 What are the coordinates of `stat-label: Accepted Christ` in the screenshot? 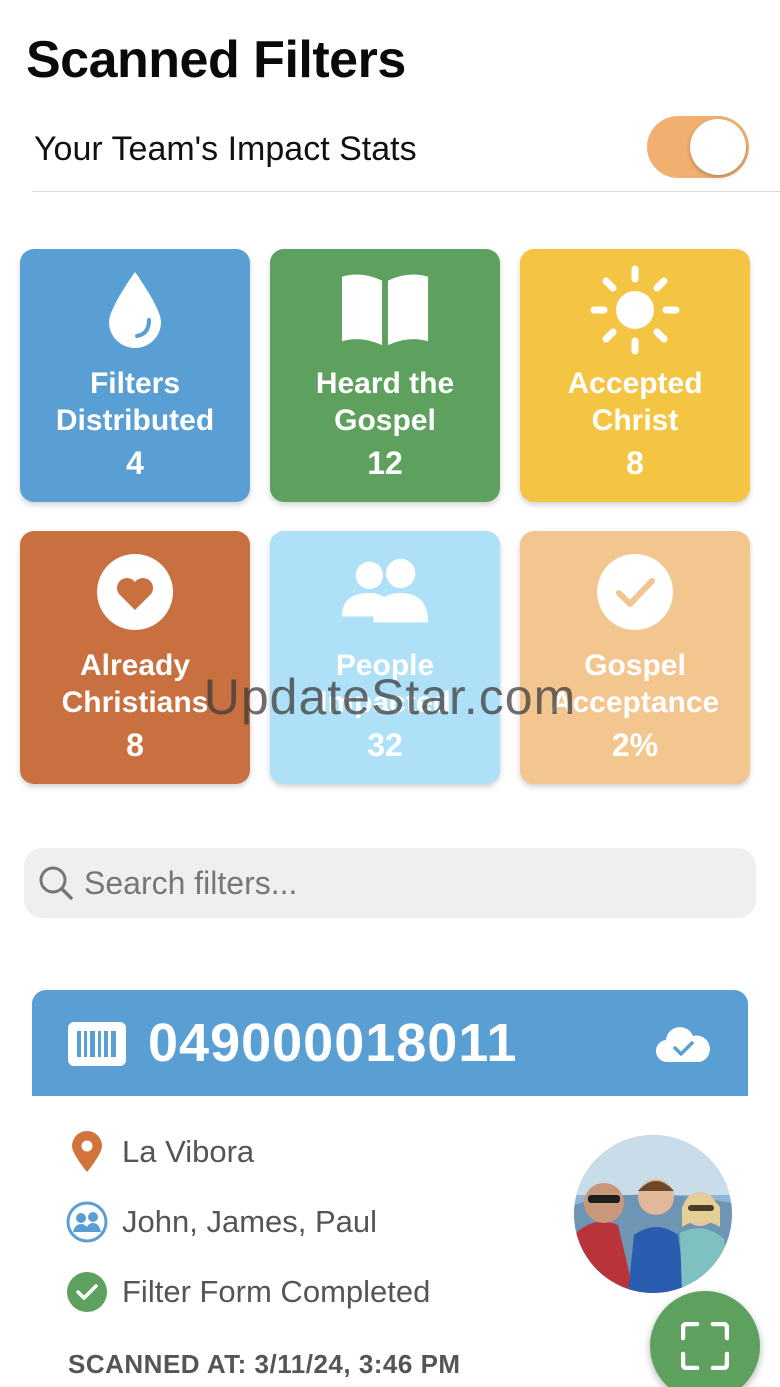 It's located at (635, 402).